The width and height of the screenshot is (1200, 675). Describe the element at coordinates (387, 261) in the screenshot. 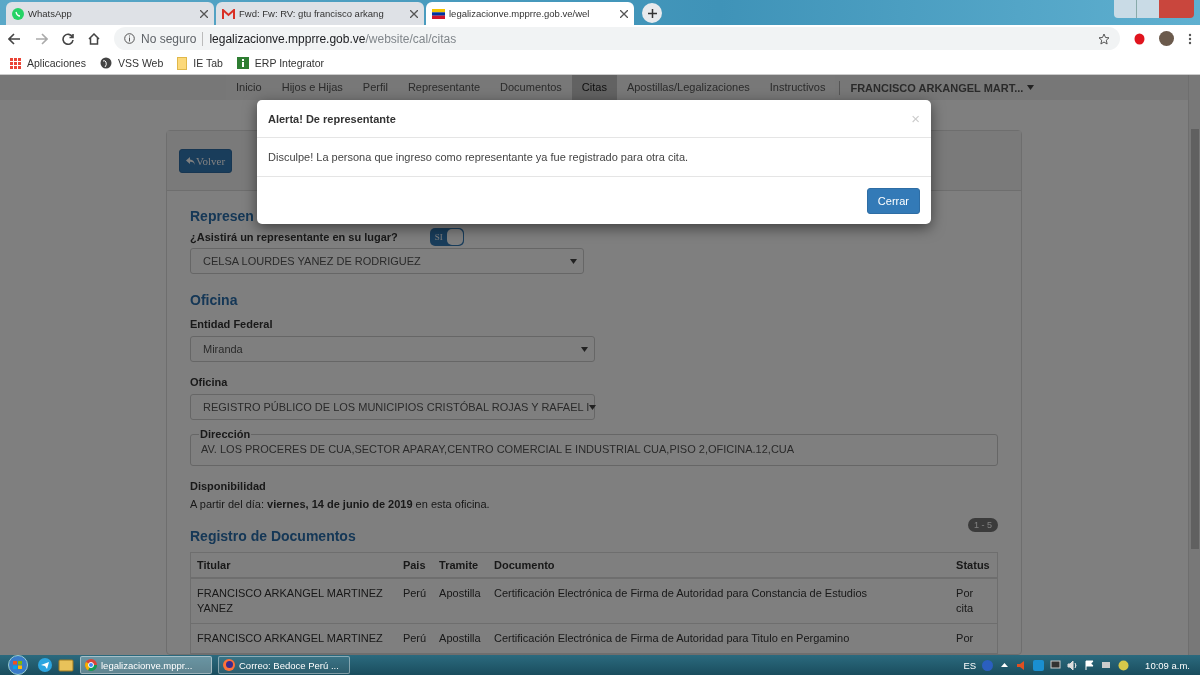

I see `select-field: CELSA LOURDES YANEZ DE RODRIGUEZ` at that location.